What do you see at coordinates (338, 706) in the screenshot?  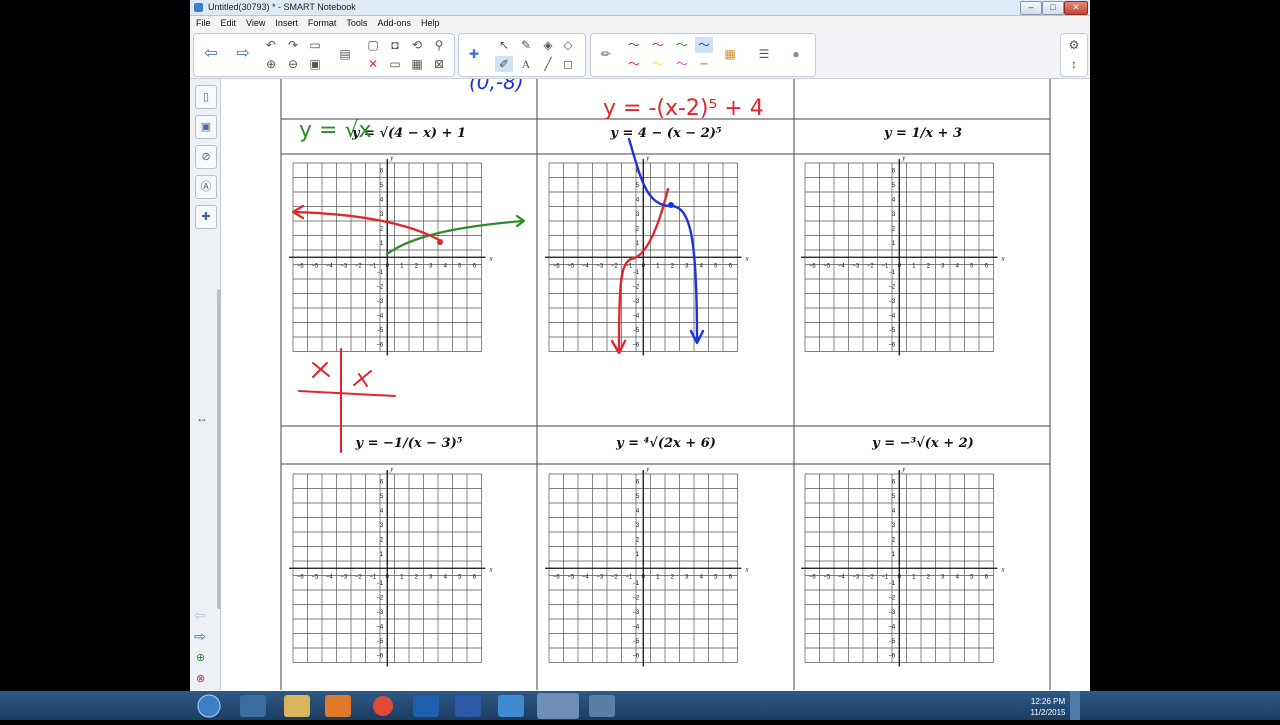 I see `media-icon` at bounding box center [338, 706].